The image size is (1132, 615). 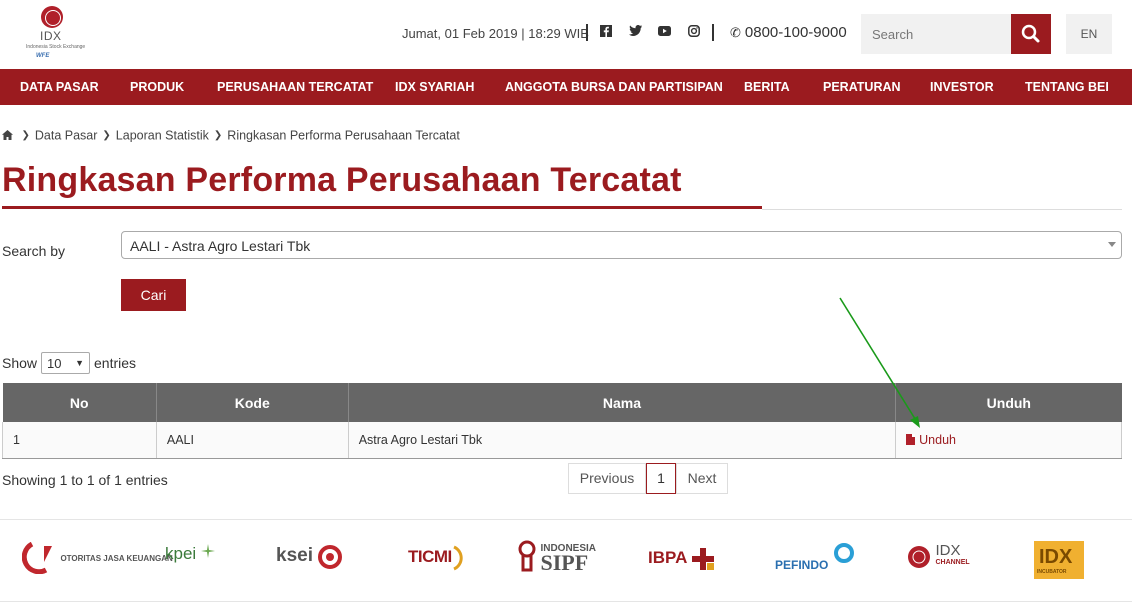 What do you see at coordinates (911, 439) in the screenshot?
I see `pdf-file-icon` at bounding box center [911, 439].